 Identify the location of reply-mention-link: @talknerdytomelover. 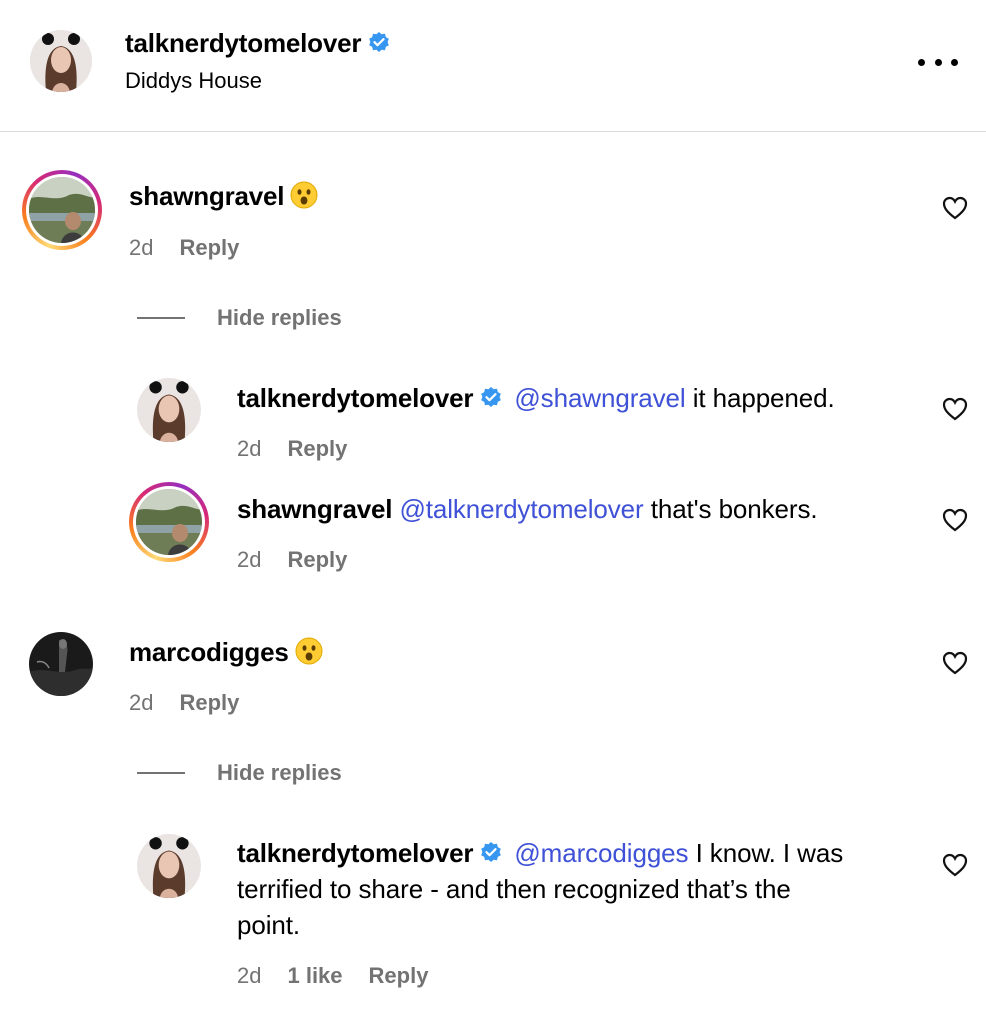
(521, 509).